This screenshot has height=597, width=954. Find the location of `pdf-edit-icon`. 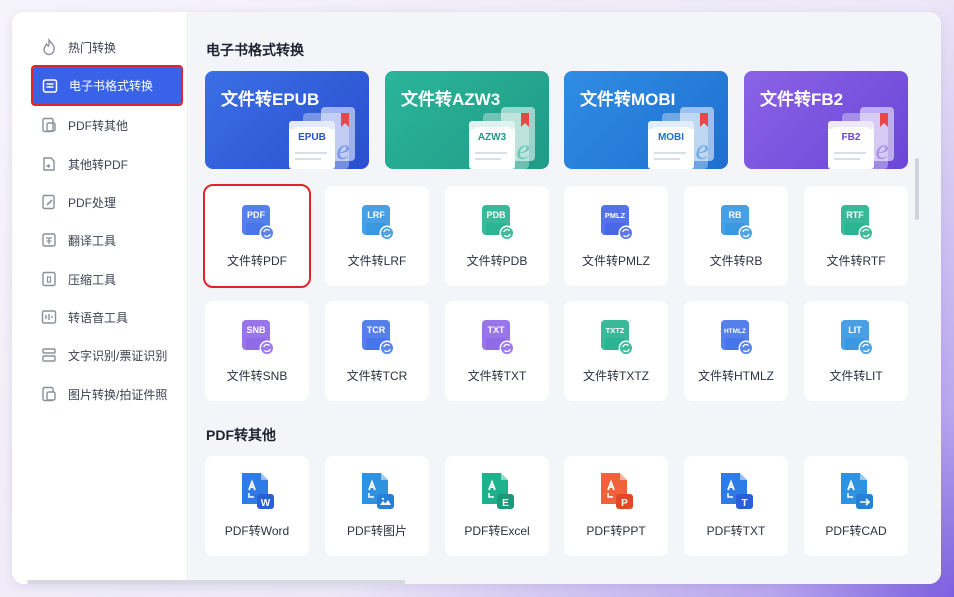

pdf-edit-icon is located at coordinates (49, 202).